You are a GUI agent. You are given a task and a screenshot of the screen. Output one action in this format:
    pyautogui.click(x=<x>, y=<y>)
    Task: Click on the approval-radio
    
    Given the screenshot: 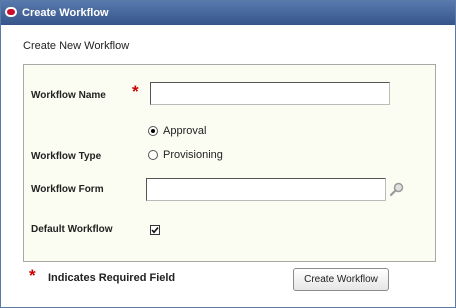 What is the action you would take?
    pyautogui.click(x=153, y=131)
    